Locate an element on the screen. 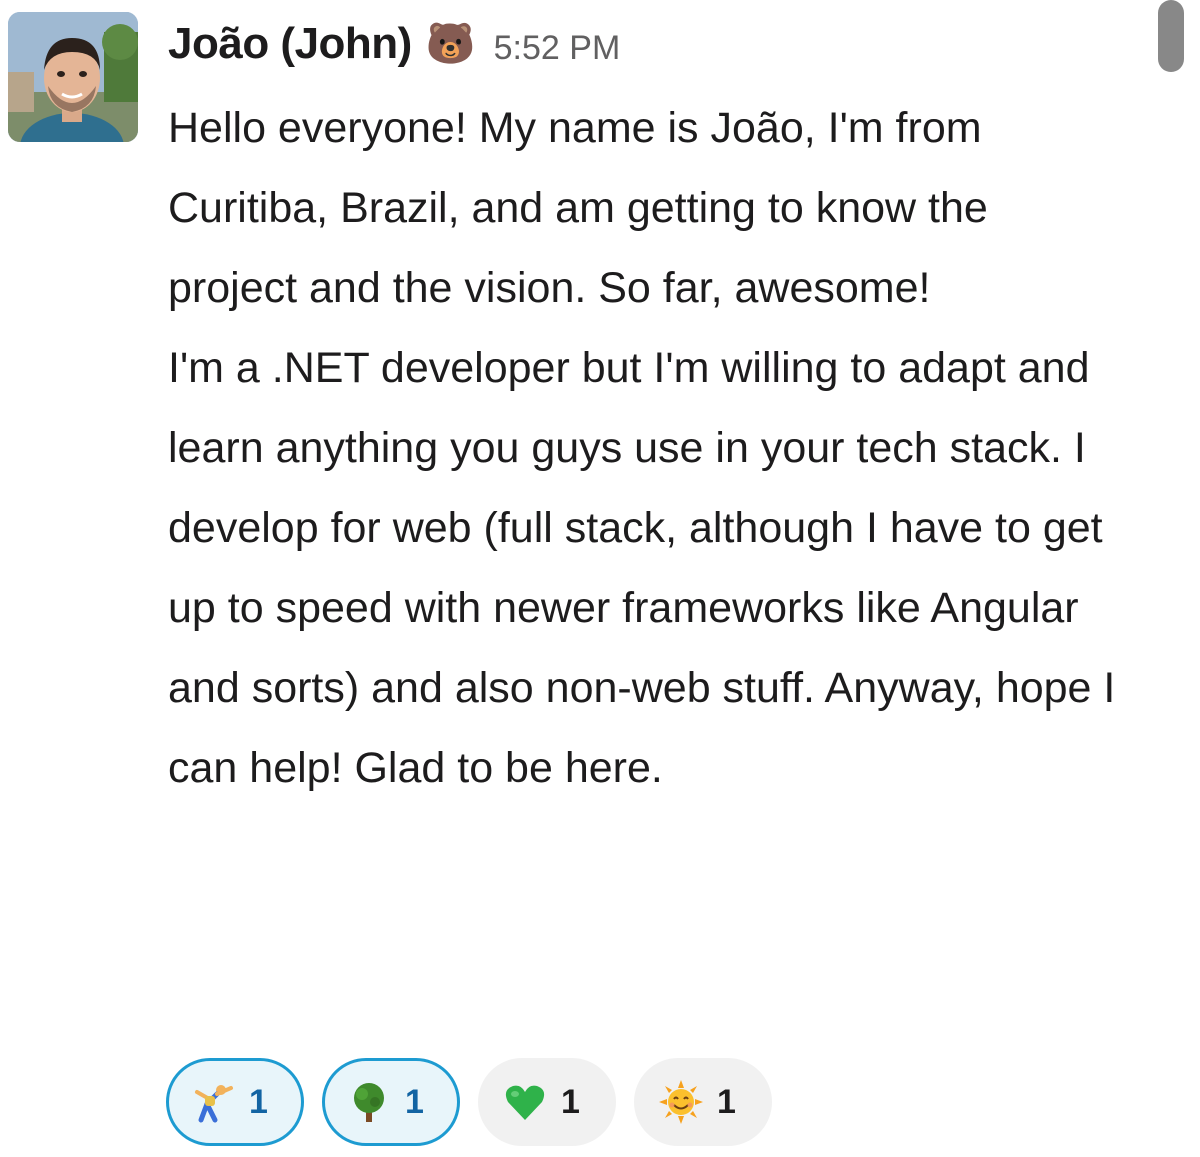 The image size is (1200, 1157). avatar is located at coordinates (73, 77).